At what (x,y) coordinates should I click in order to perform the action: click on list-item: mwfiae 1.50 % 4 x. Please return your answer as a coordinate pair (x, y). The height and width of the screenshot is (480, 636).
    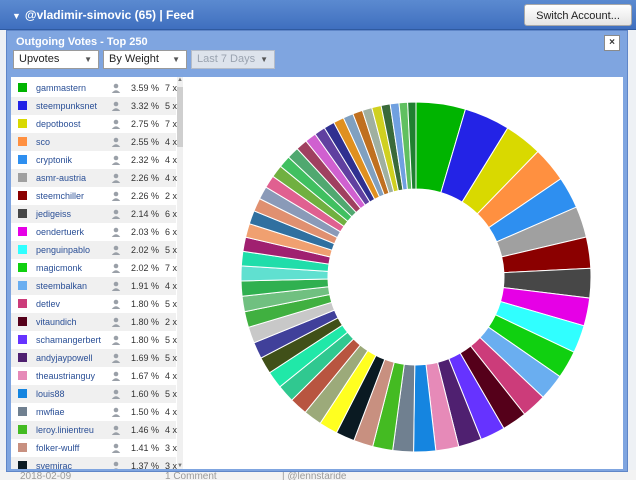
    Looking at the image, I should click on (94, 412).